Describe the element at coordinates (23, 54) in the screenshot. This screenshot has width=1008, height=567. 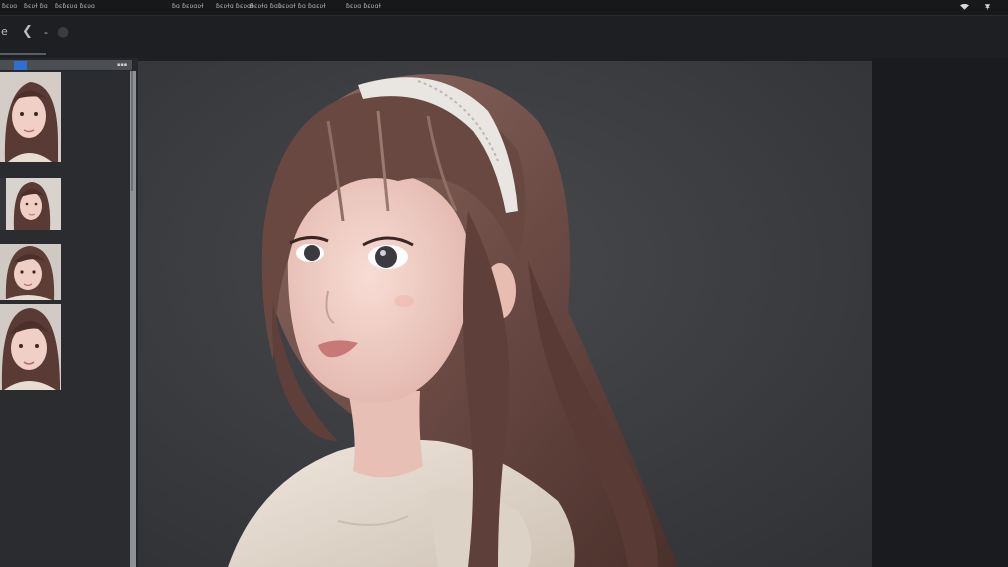
I see `panel-tab` at that location.